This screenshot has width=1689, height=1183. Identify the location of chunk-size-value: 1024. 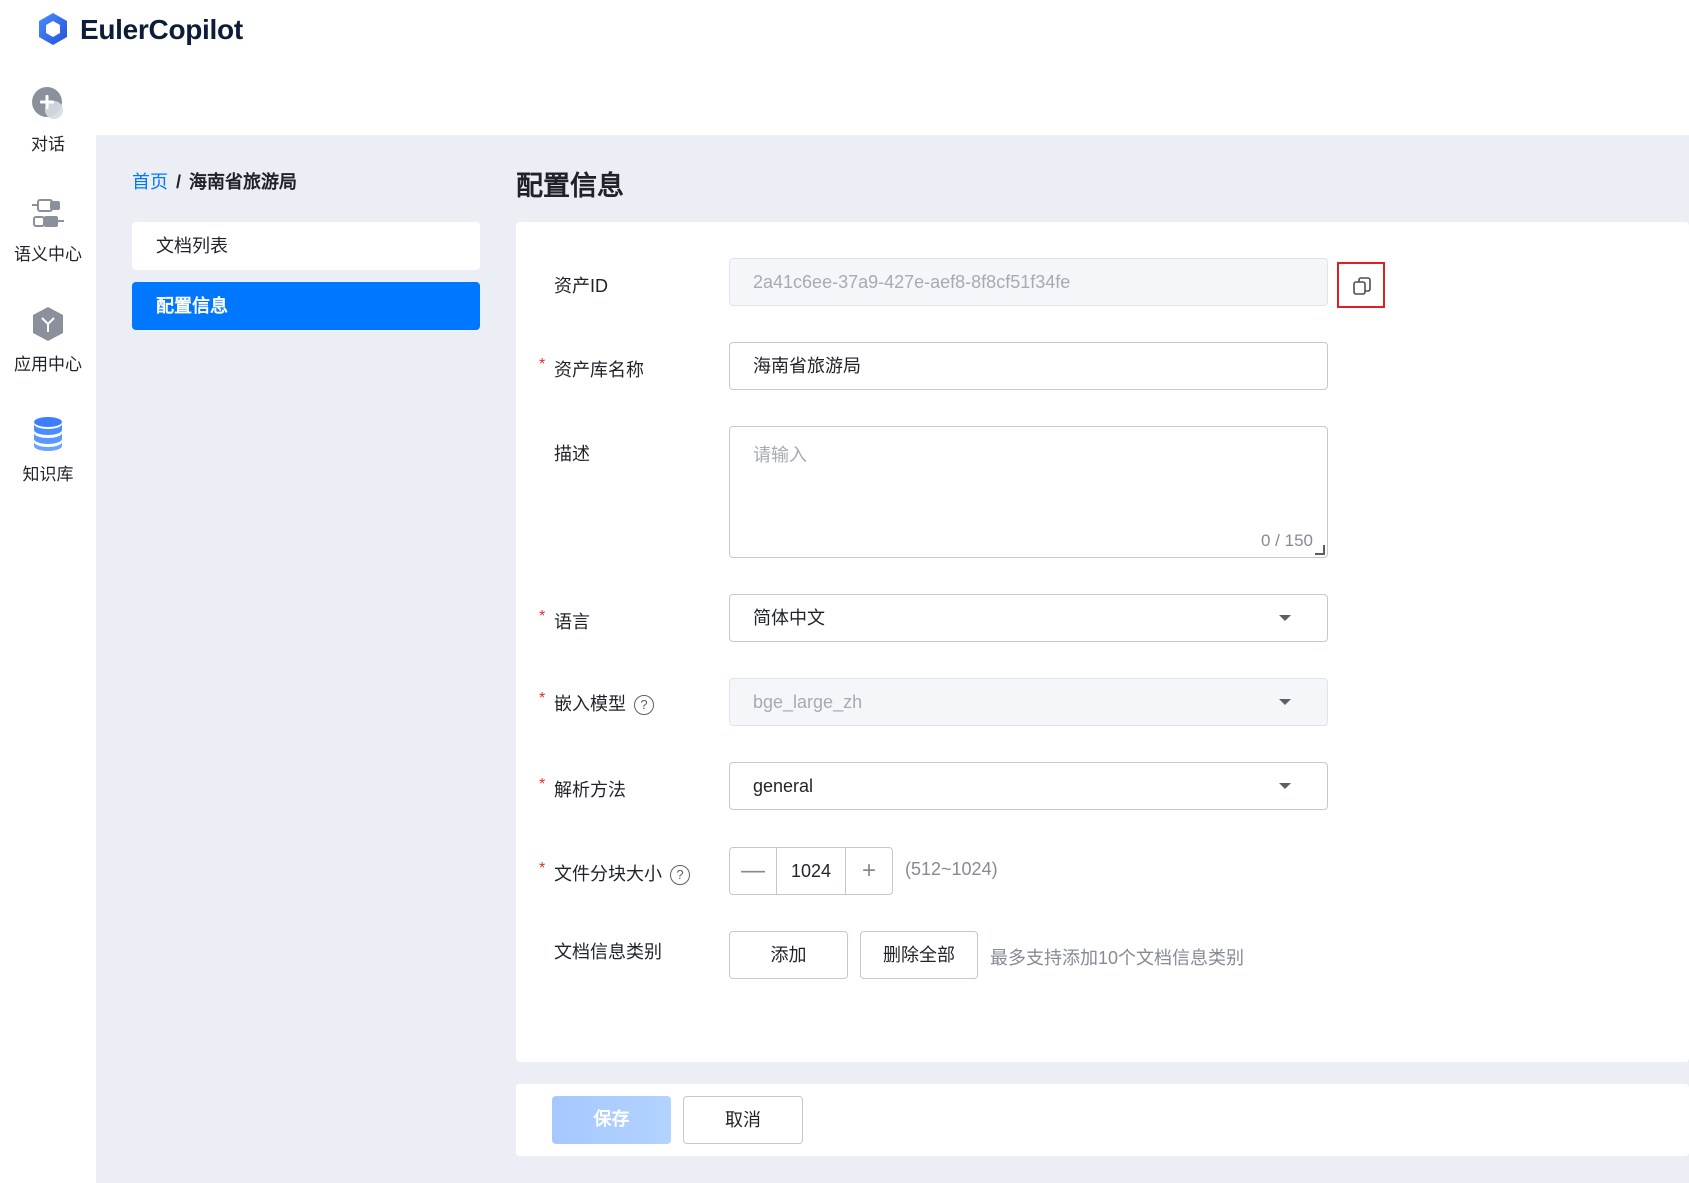
(811, 871).